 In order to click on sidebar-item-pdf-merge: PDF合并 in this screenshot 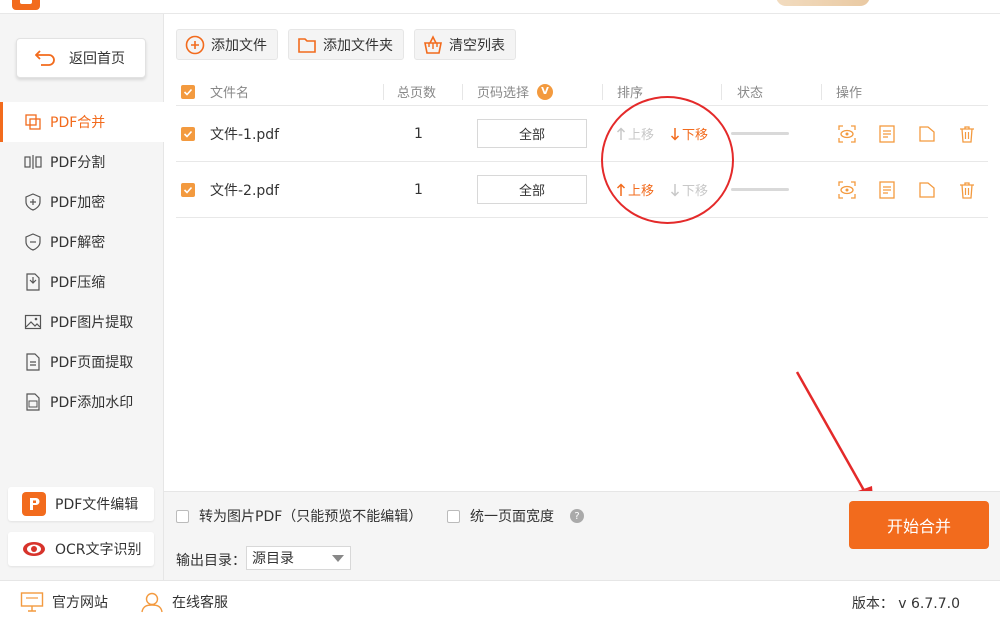, I will do `click(82, 122)`.